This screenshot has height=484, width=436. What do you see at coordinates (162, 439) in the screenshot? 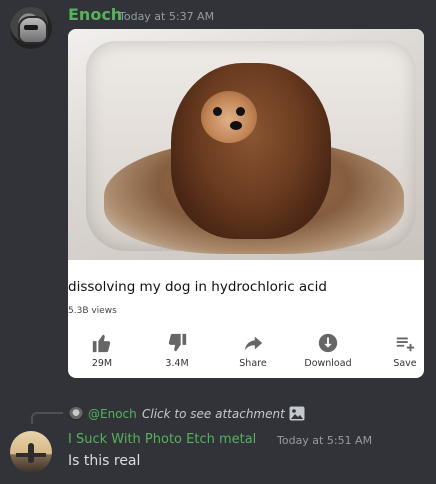
I see `username-photo-etch: I Suck With Photo Etch metal` at bounding box center [162, 439].